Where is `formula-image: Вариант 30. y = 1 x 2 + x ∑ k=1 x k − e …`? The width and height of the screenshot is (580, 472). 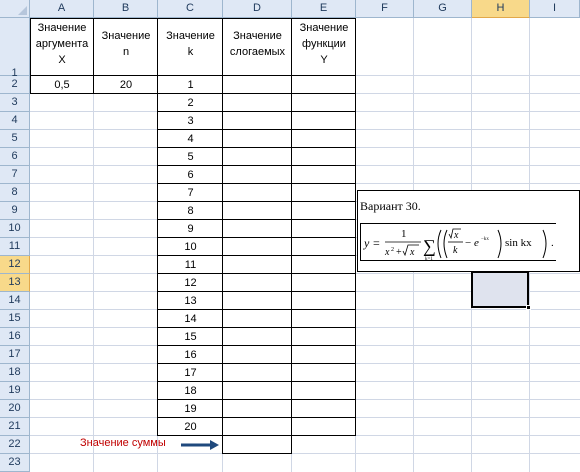 formula-image: Вариант 30. y = 1 x 2 + x ∑ k=1 x k − e … is located at coordinates (468, 231).